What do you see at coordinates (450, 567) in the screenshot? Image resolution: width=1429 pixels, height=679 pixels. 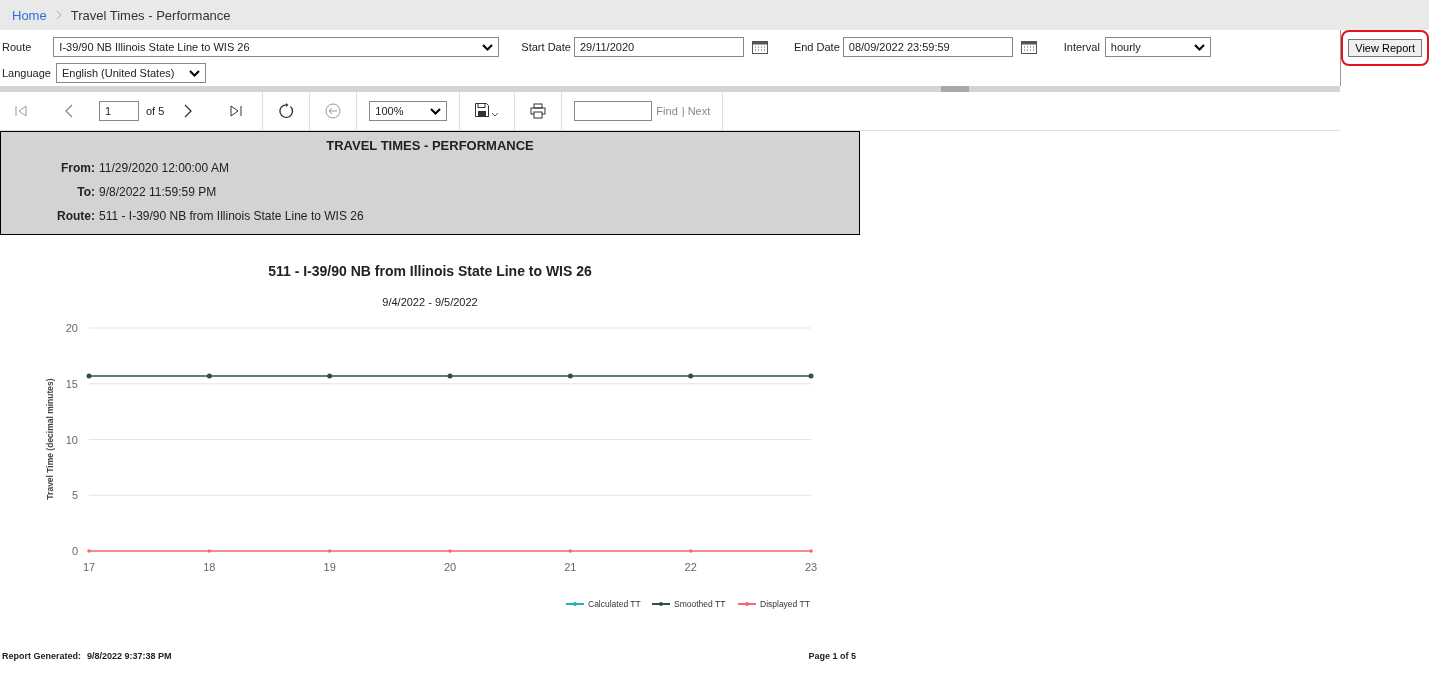 I see `x-tick-label: 20` at bounding box center [450, 567].